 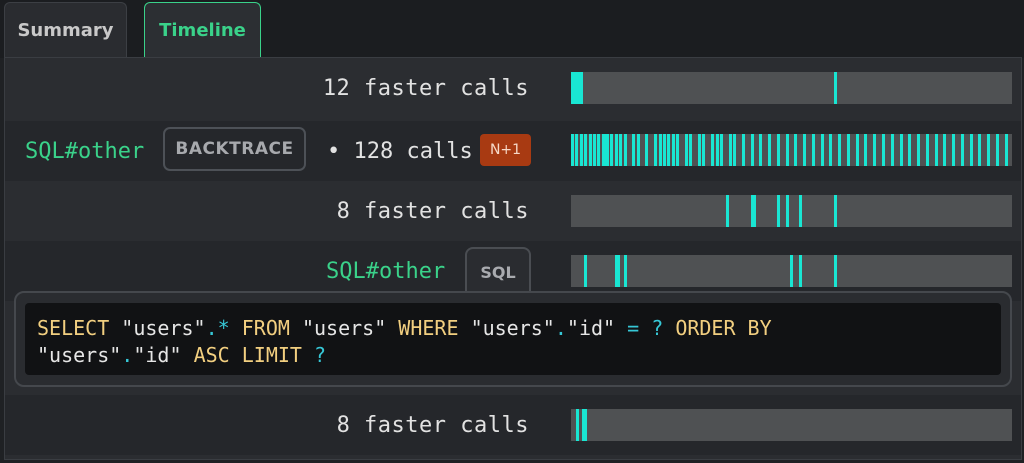 What do you see at coordinates (84, 151) in the screenshot?
I see `query-name: SQL#other` at bounding box center [84, 151].